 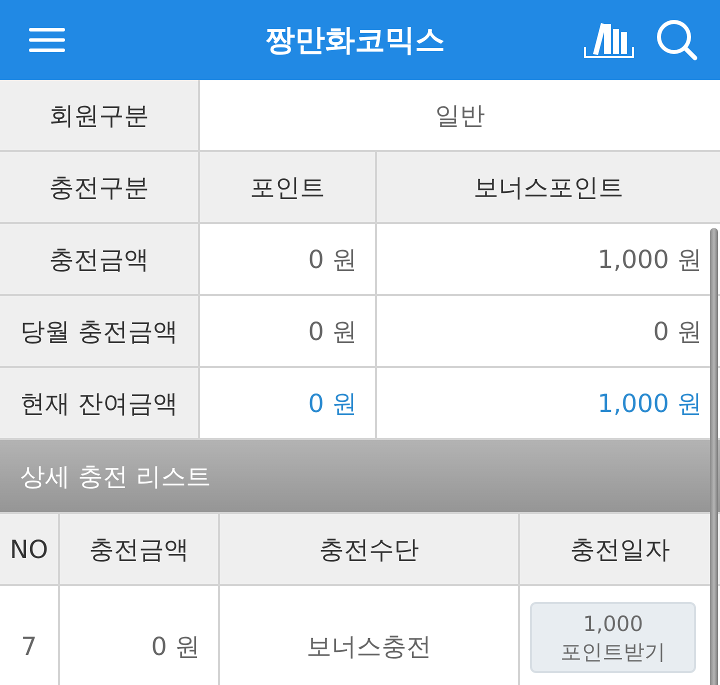 I want to click on bookshelf-icon, so click(x=609, y=40).